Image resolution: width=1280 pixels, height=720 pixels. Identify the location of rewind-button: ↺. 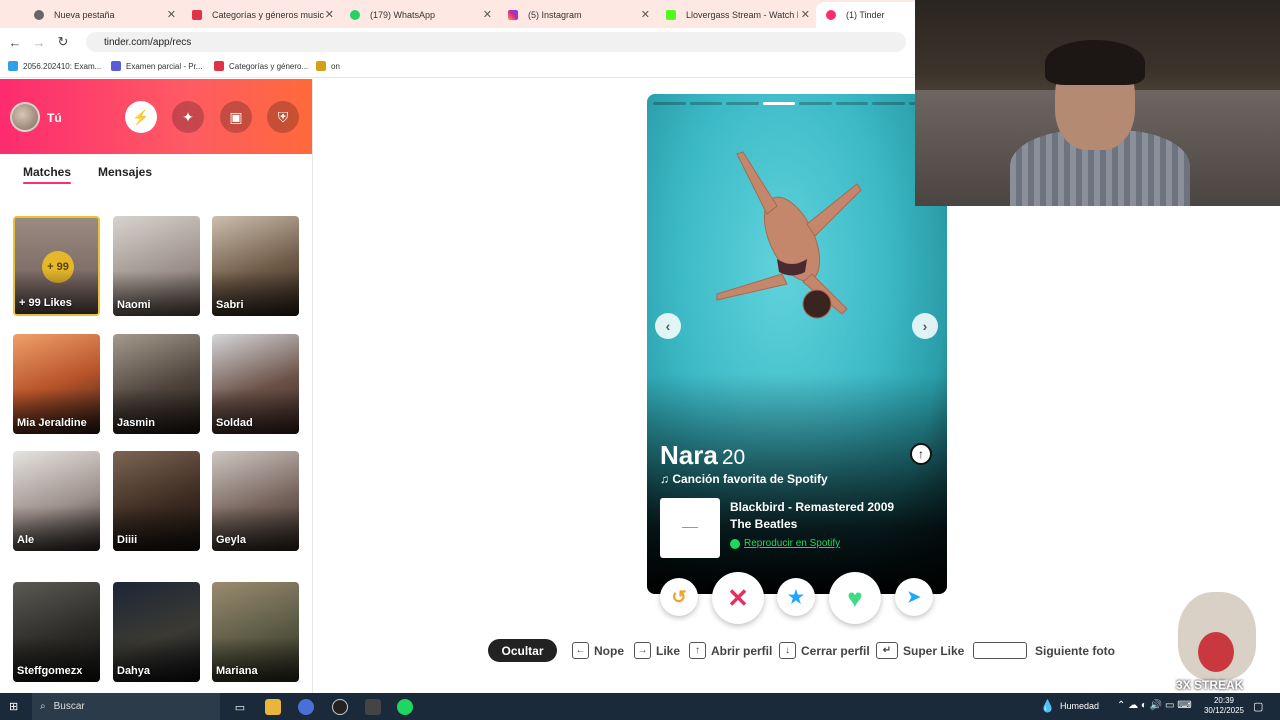
(679, 597).